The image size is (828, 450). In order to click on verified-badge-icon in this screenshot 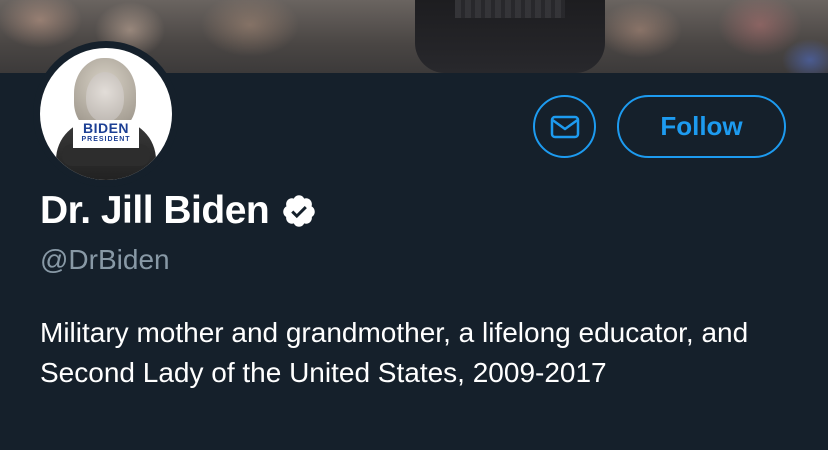, I will do `click(299, 211)`.